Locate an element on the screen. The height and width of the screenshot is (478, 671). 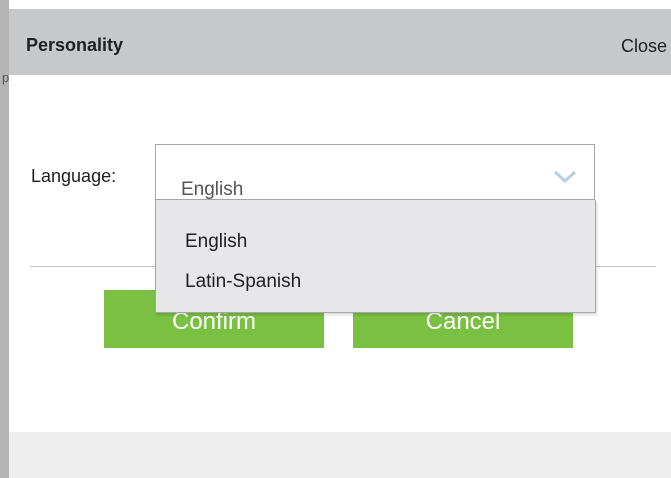
chevron-down-icon is located at coordinates (565, 177).